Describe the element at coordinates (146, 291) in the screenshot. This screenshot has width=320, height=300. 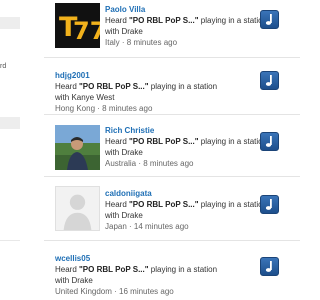
I see `timestamp: 16 minutes ago` at that location.